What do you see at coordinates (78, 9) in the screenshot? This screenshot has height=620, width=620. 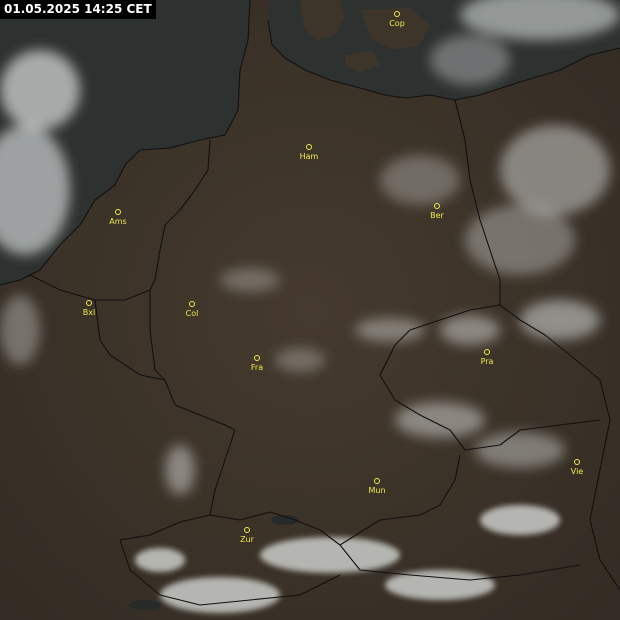 I see `timestamp-label: 01.05.2025 14:25 CET` at bounding box center [78, 9].